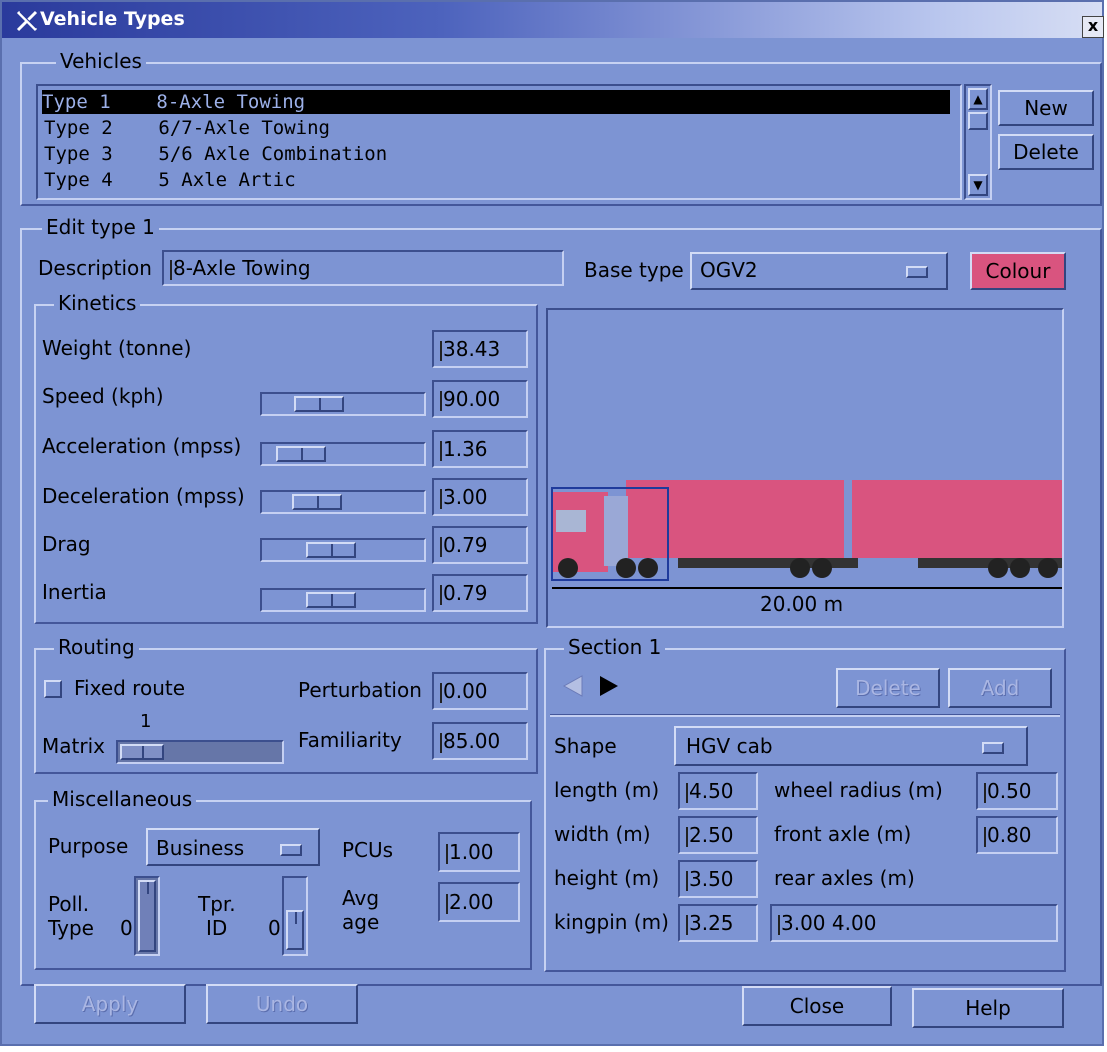 Image resolution: width=1107 pixels, height=1052 pixels. Describe the element at coordinates (217, 928) in the screenshot. I see `tpr-id-label-2: ID` at that location.